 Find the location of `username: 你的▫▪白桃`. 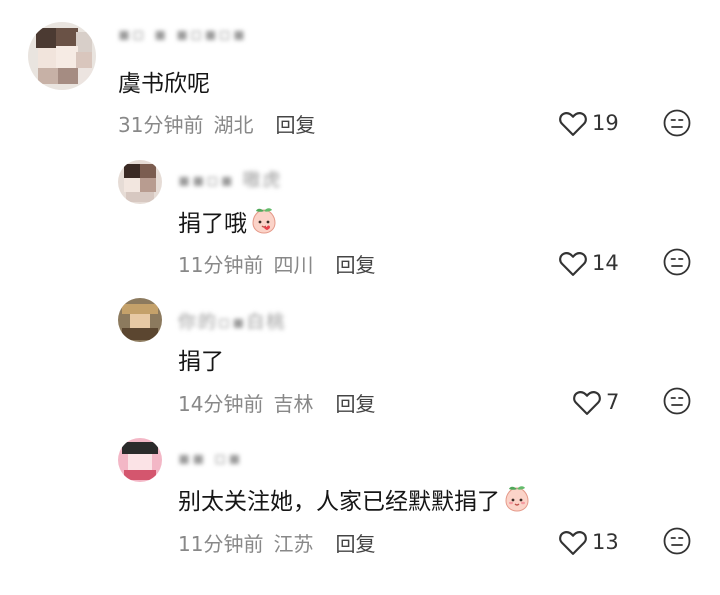

username: 你的▫▪白桃 is located at coordinates (232, 321).